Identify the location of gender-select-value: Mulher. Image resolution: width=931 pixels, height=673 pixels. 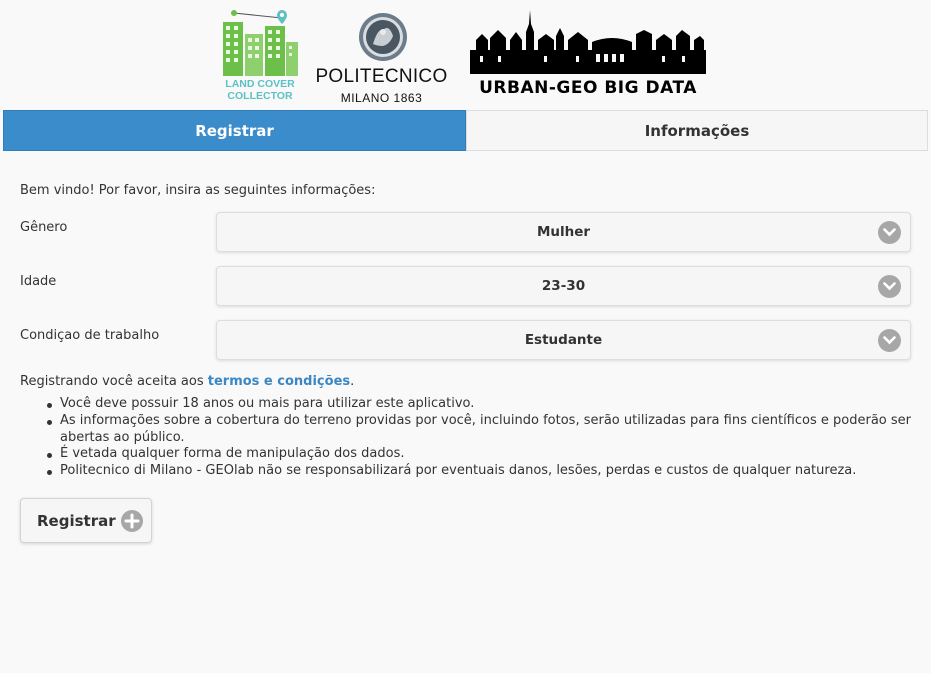
(563, 232).